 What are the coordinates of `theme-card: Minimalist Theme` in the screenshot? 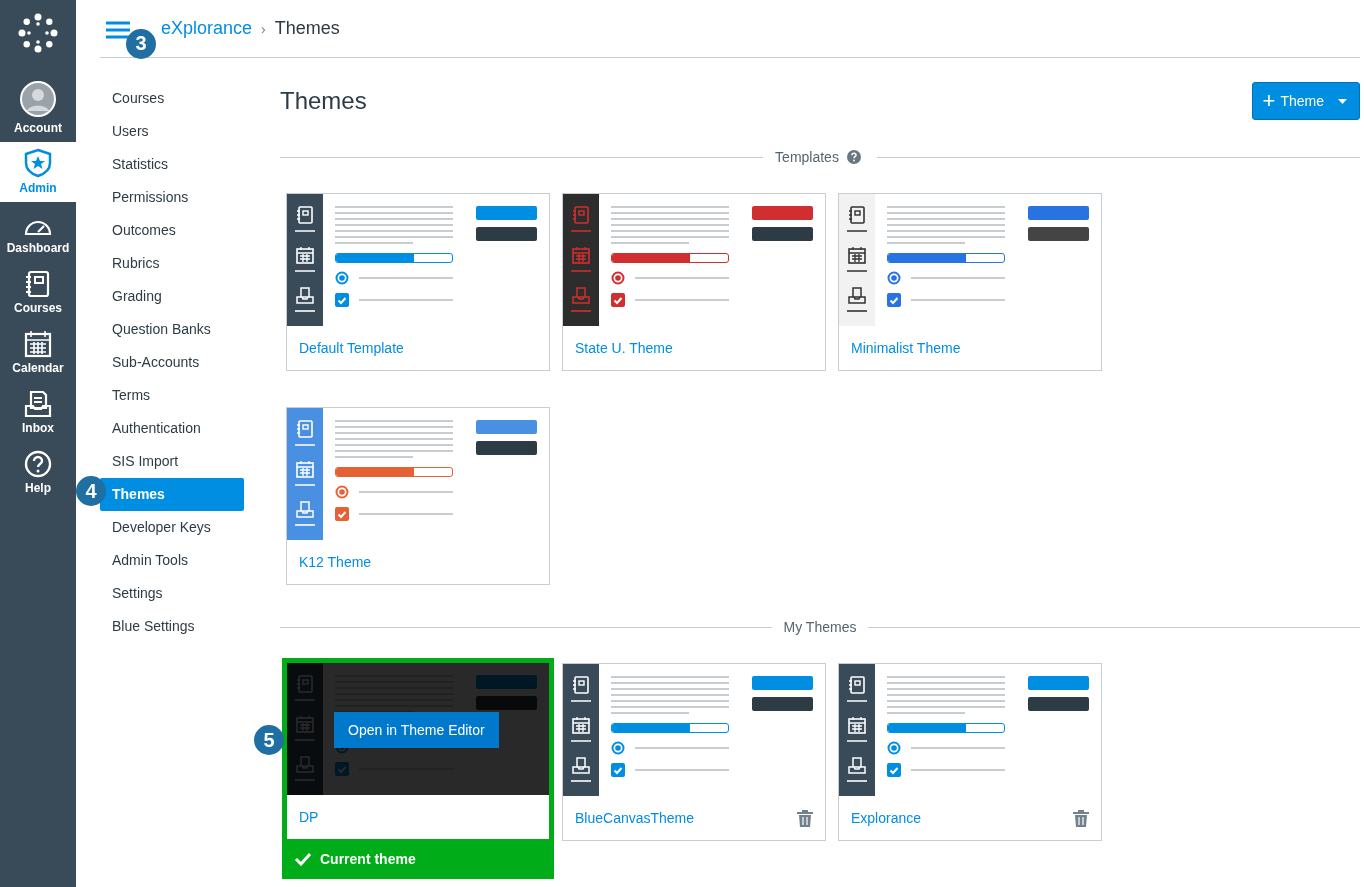 It's located at (970, 282).